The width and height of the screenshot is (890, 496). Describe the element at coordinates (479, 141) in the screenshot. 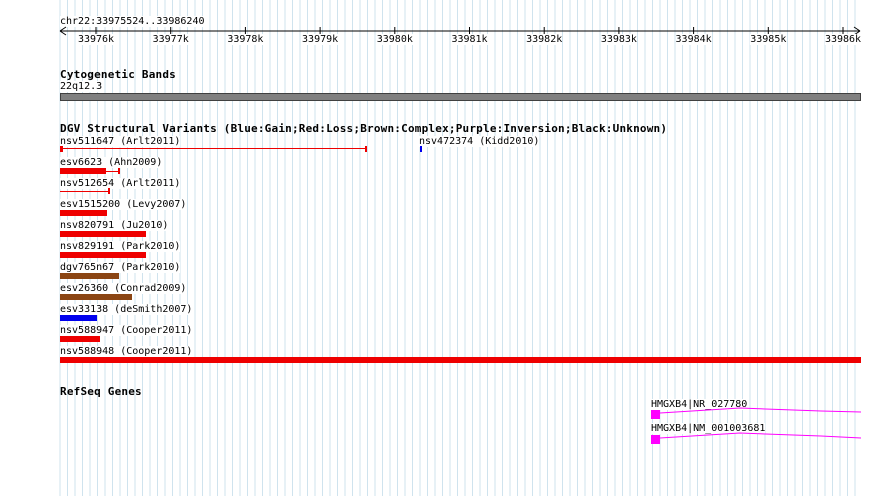

I see `variant-label: nsv472374 (Kidd2010)` at that location.